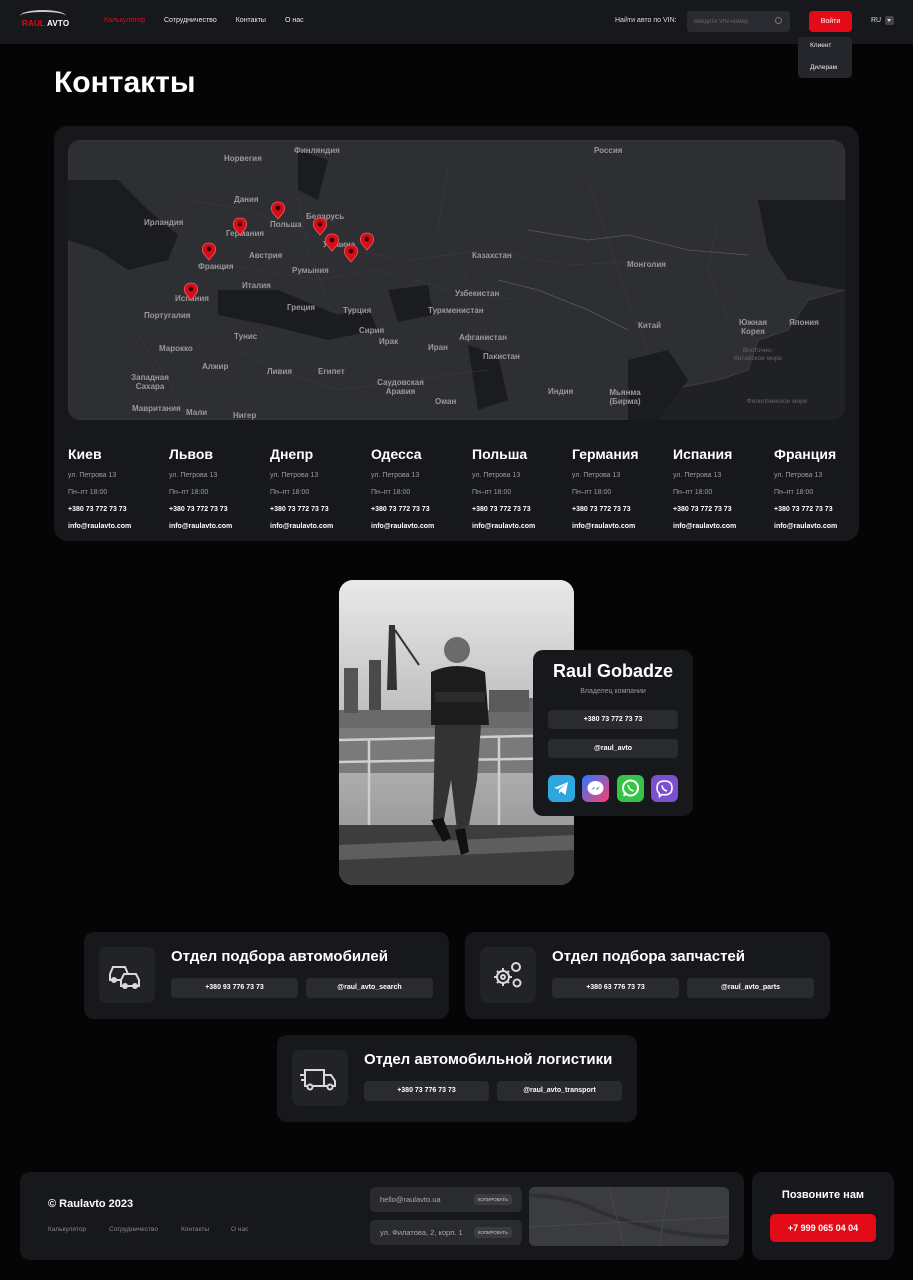 The height and width of the screenshot is (1280, 913). Describe the element at coordinates (830, 21) in the screenshot. I see `login-button: Войти` at that location.